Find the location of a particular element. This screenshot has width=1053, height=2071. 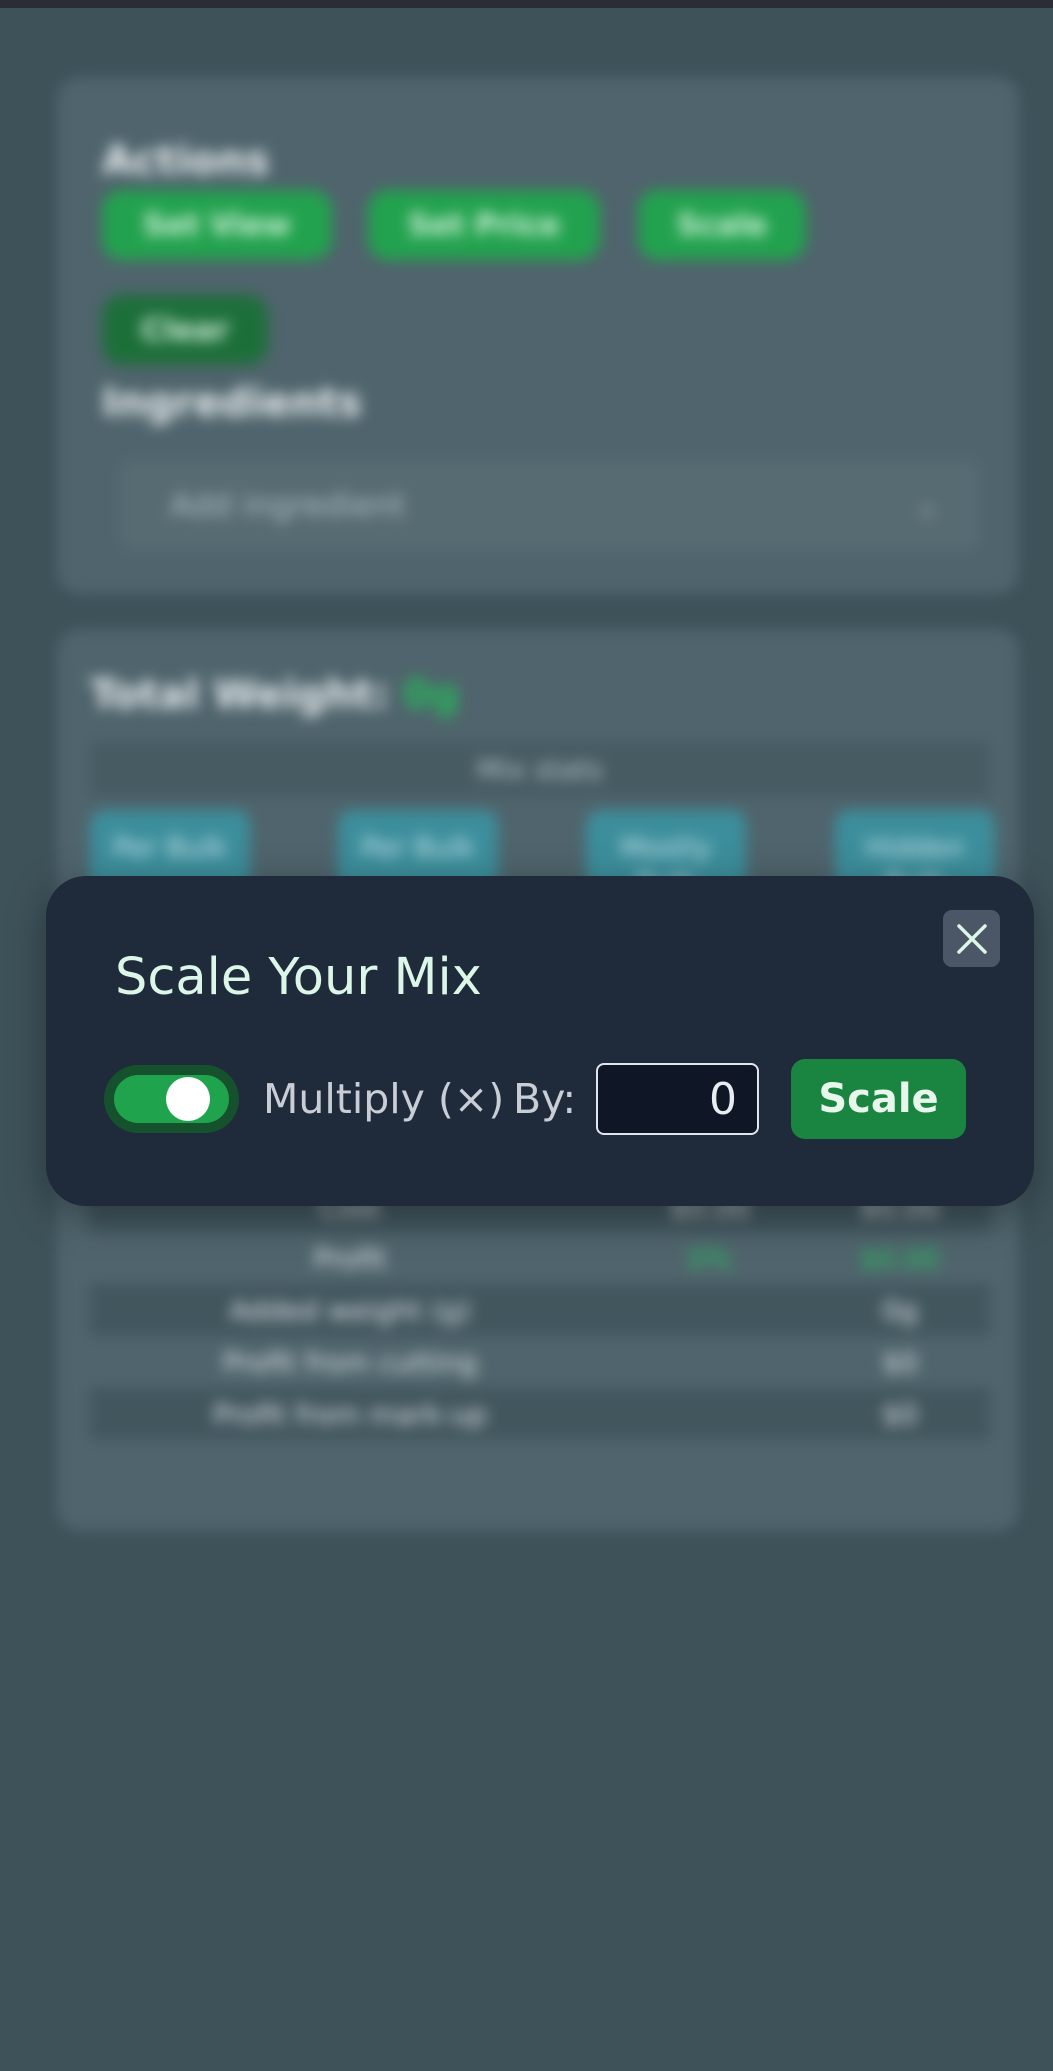

window-top-bar is located at coordinates (526, 4).